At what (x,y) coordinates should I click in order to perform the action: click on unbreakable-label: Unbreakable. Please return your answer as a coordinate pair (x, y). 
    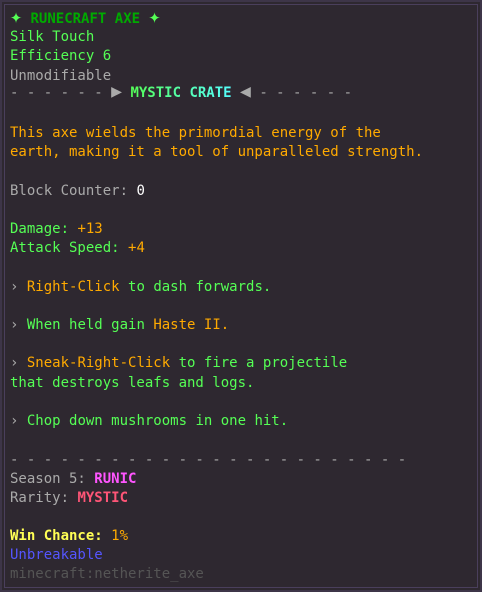
    Looking at the image, I should click on (56, 555).